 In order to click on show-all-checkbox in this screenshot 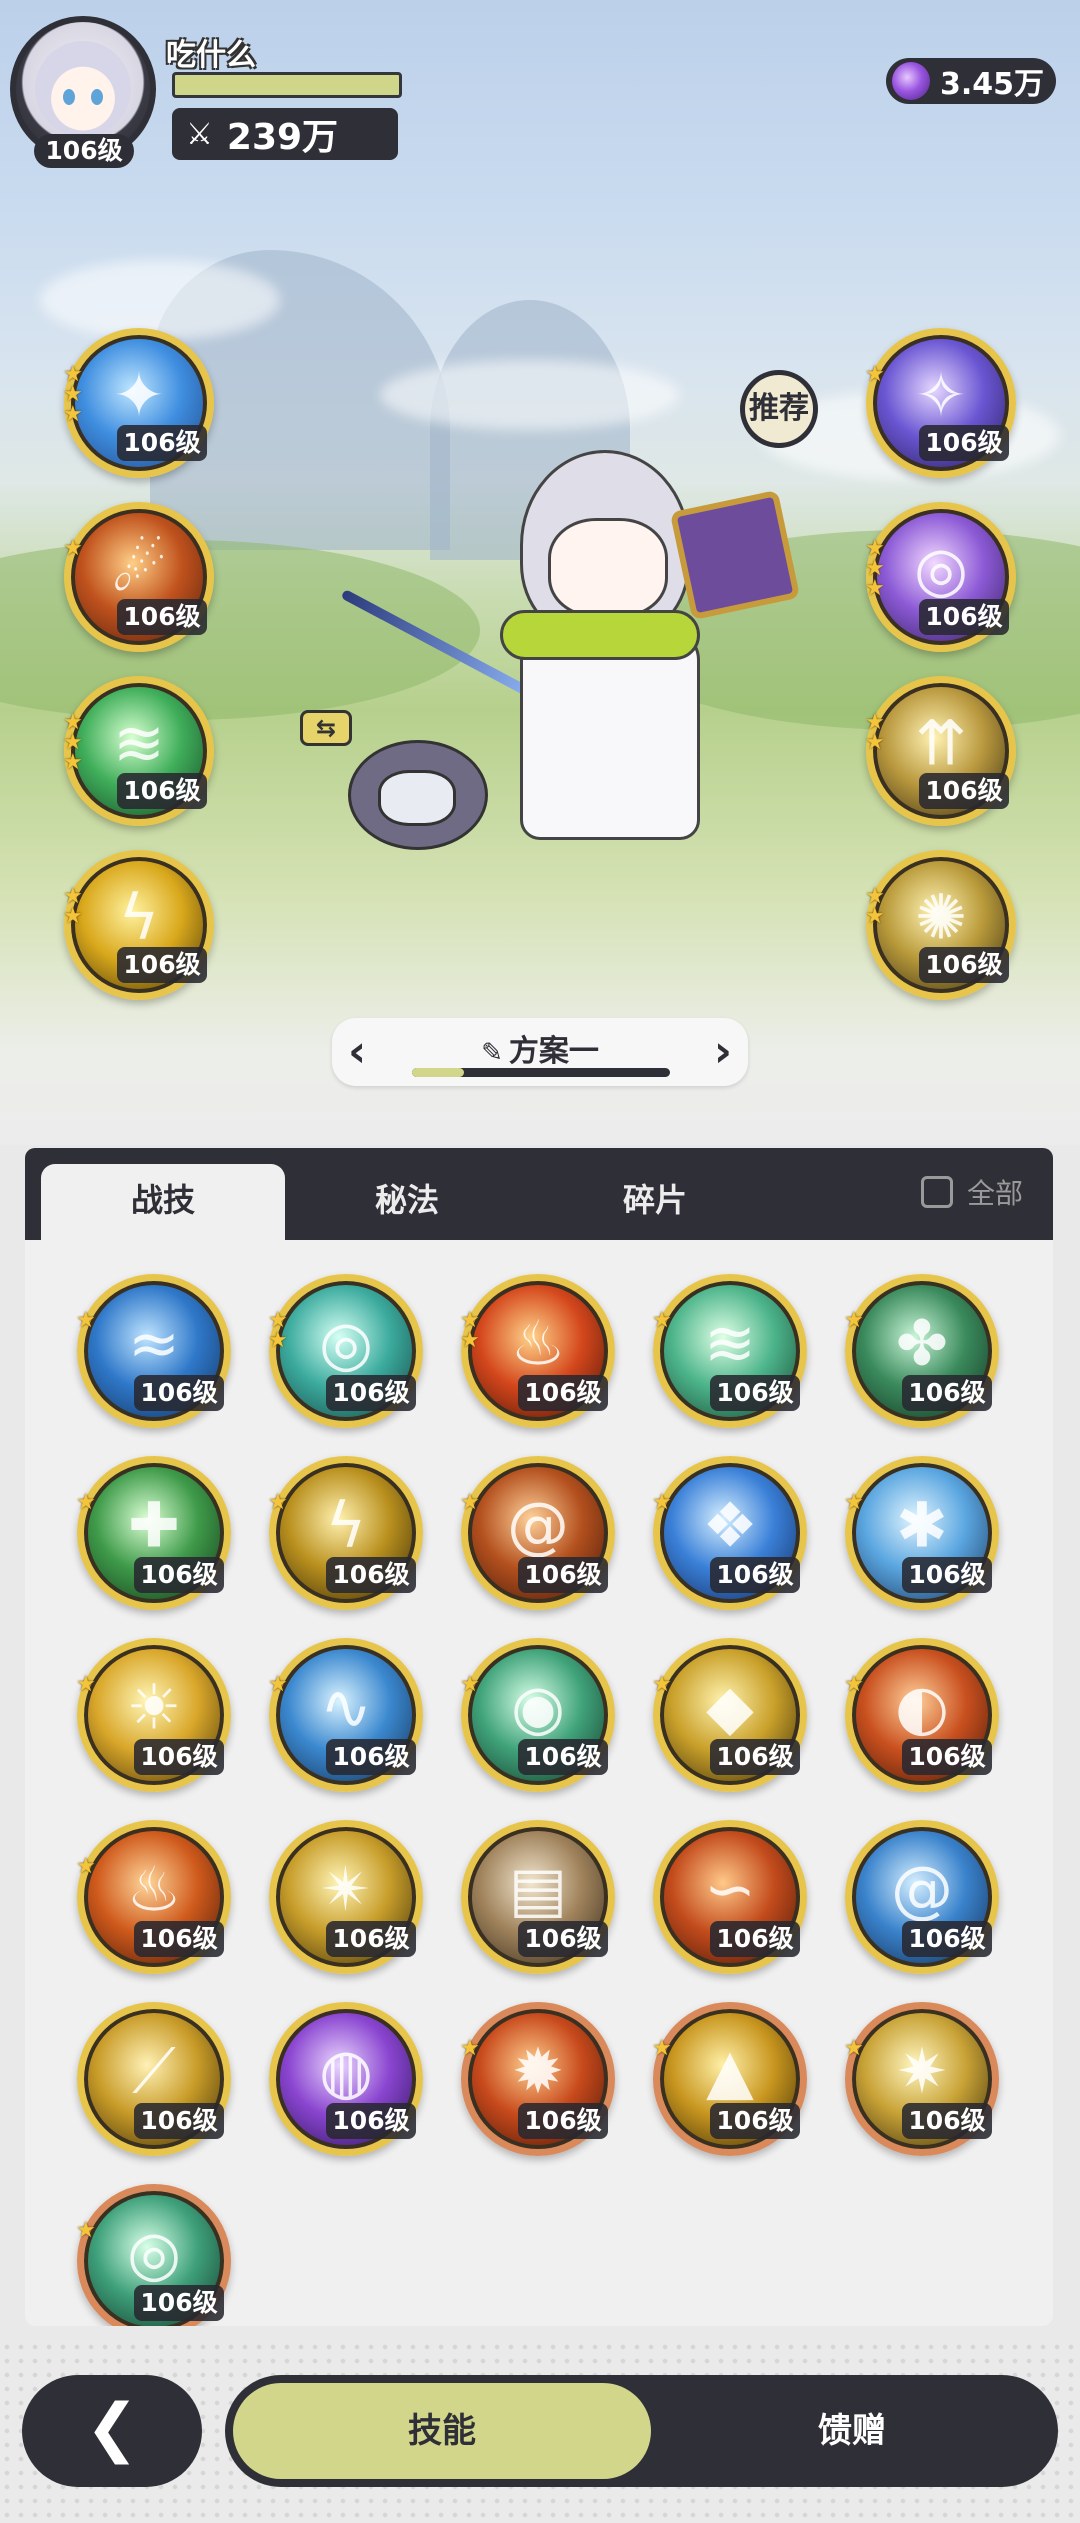, I will do `click(936, 1192)`.